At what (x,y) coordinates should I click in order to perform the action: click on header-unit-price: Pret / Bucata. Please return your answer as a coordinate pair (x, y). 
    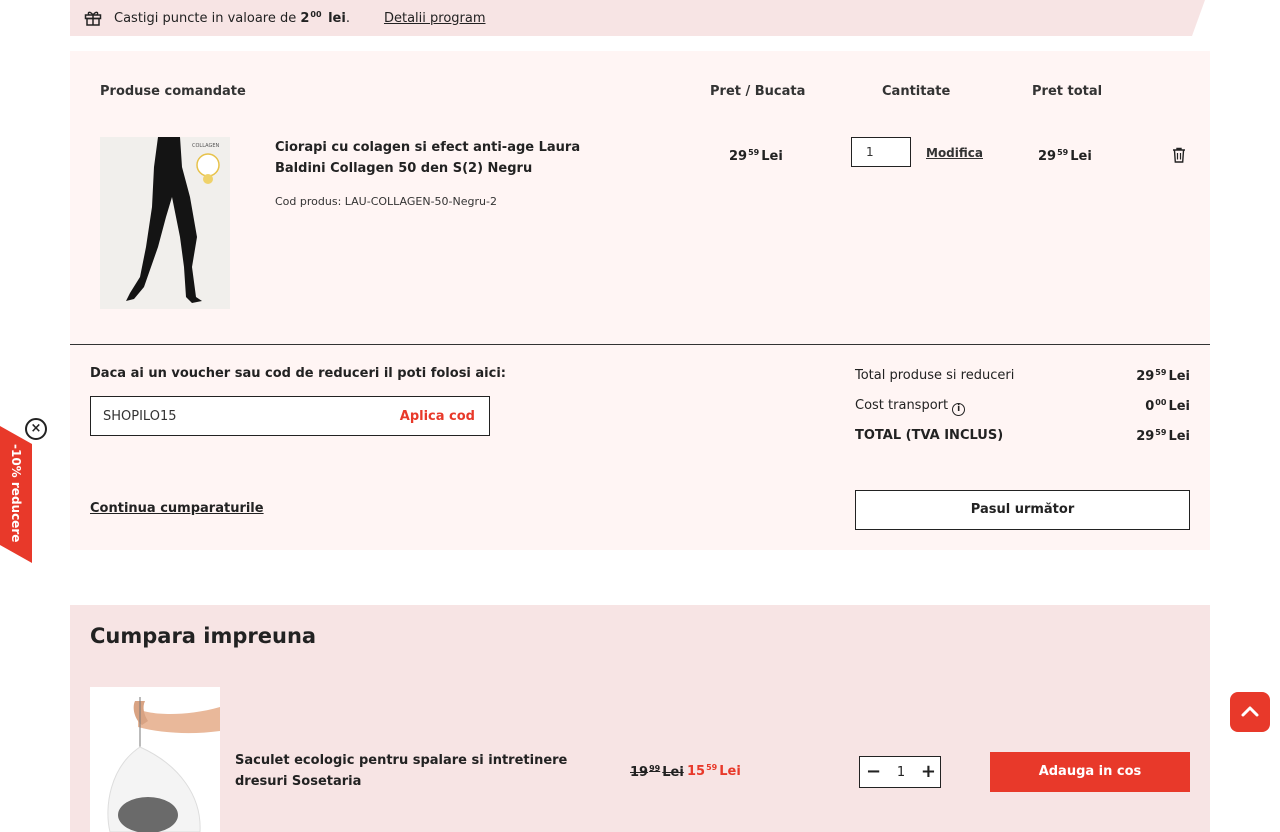
    Looking at the image, I should click on (758, 91).